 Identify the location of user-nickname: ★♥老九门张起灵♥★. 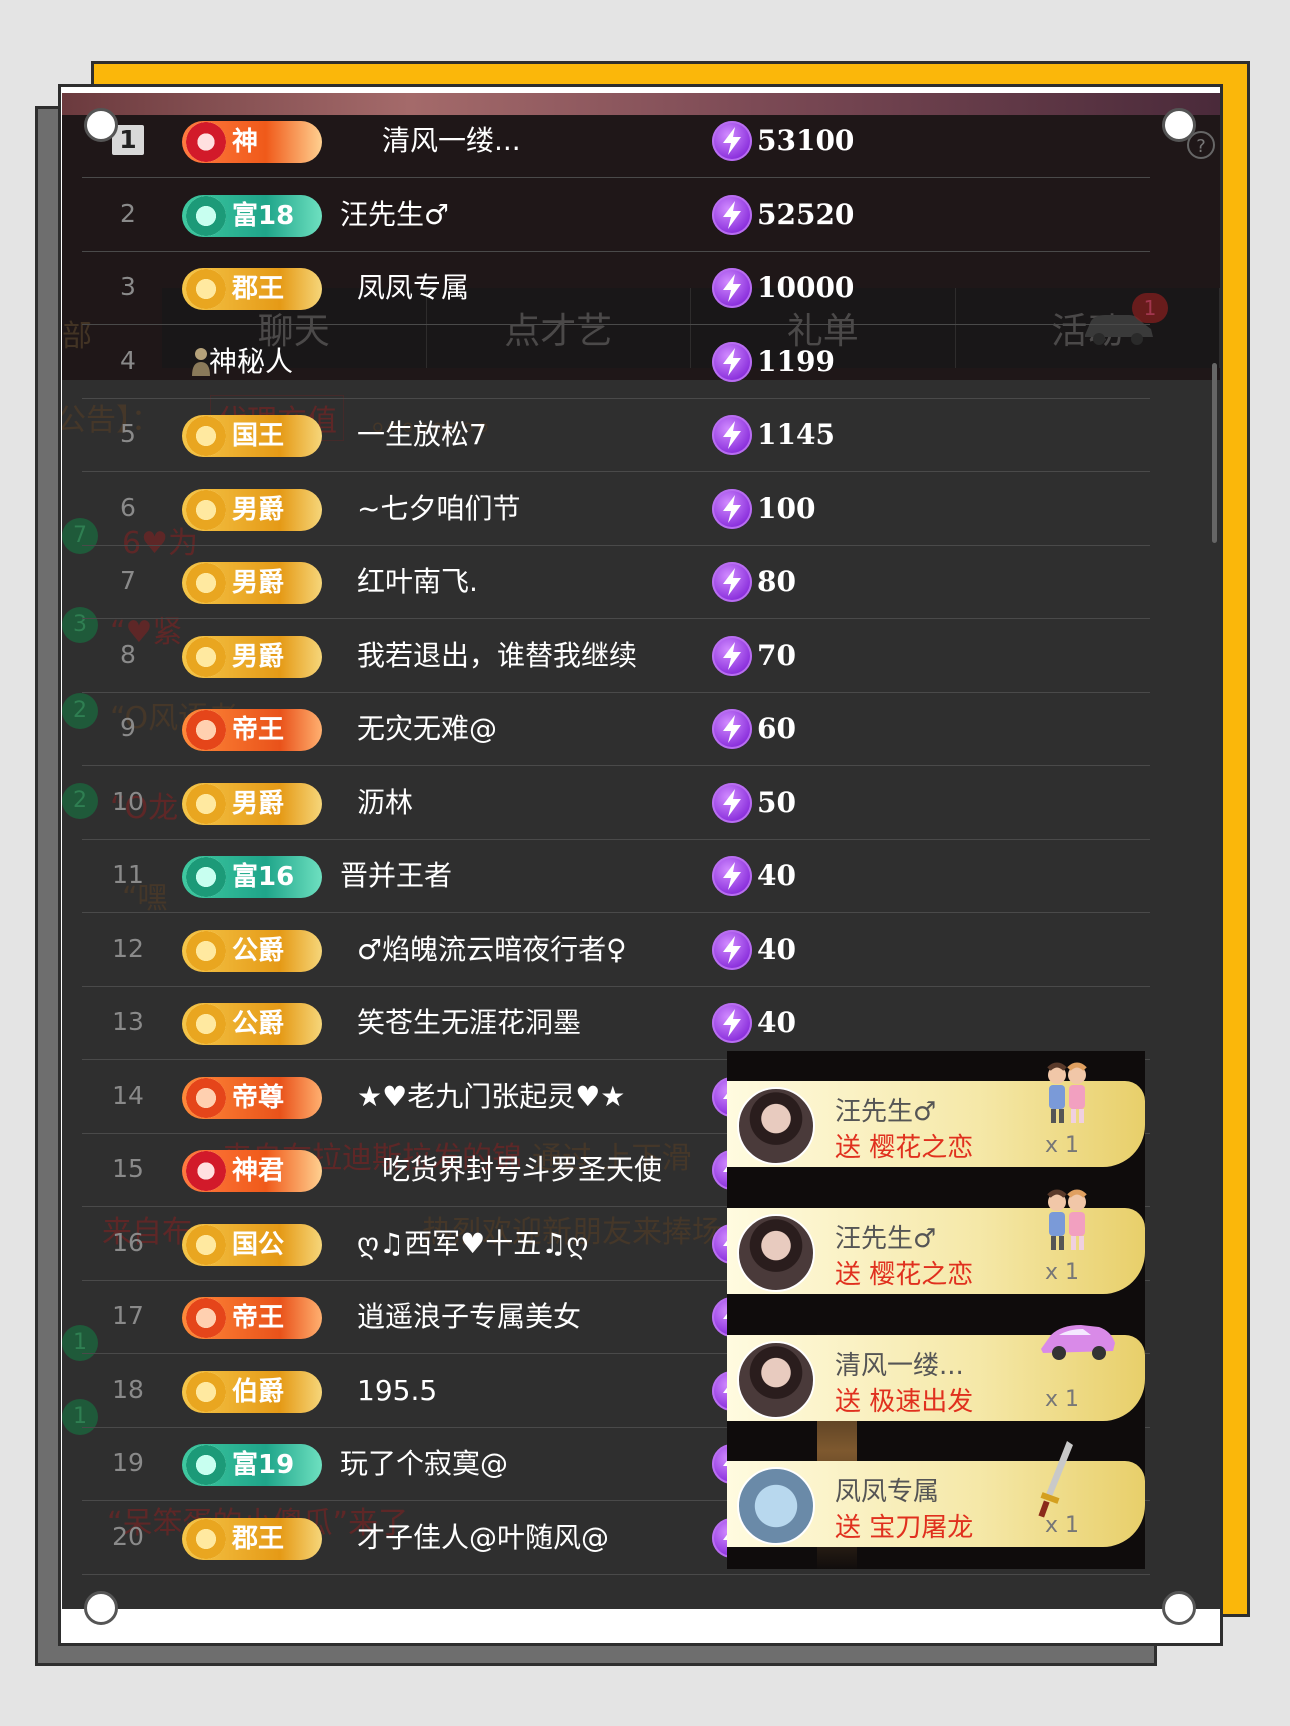
(491, 1097).